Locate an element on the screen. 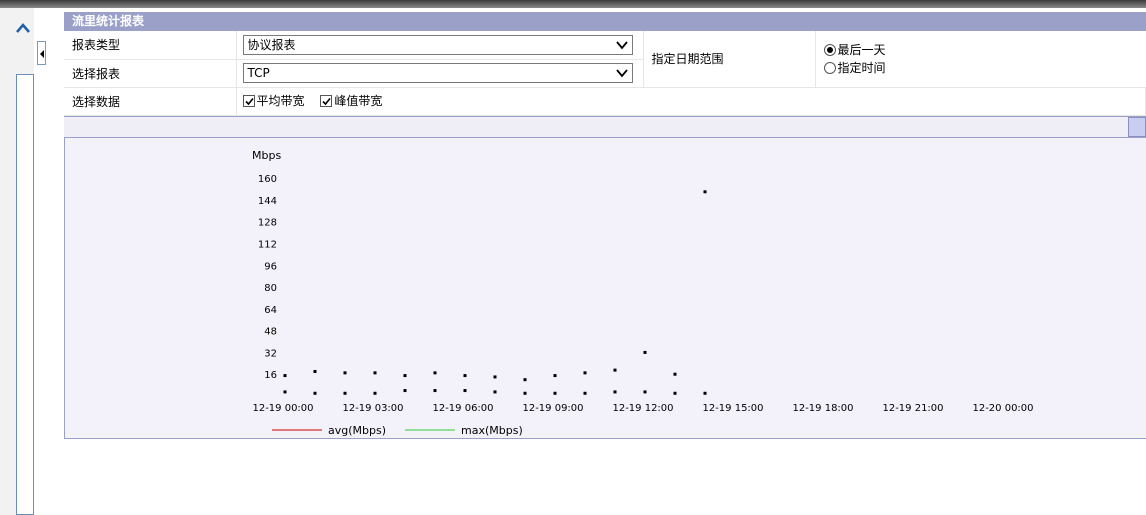  left-nav-panel is located at coordinates (25, 294).